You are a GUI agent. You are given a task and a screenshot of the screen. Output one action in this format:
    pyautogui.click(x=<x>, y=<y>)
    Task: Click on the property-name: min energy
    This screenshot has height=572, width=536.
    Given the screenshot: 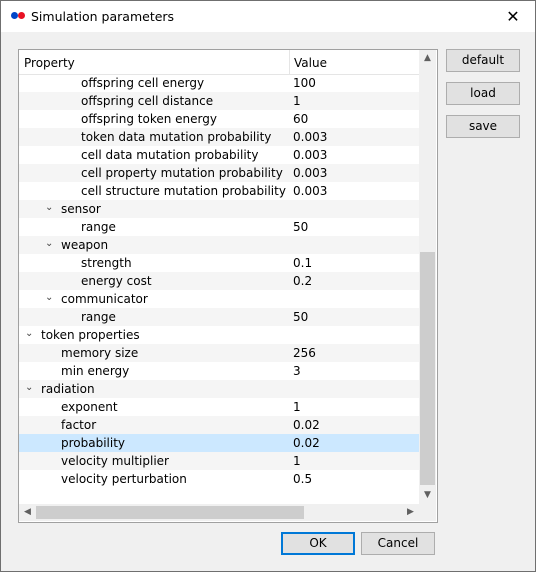 What is the action you would take?
    pyautogui.click(x=95, y=371)
    